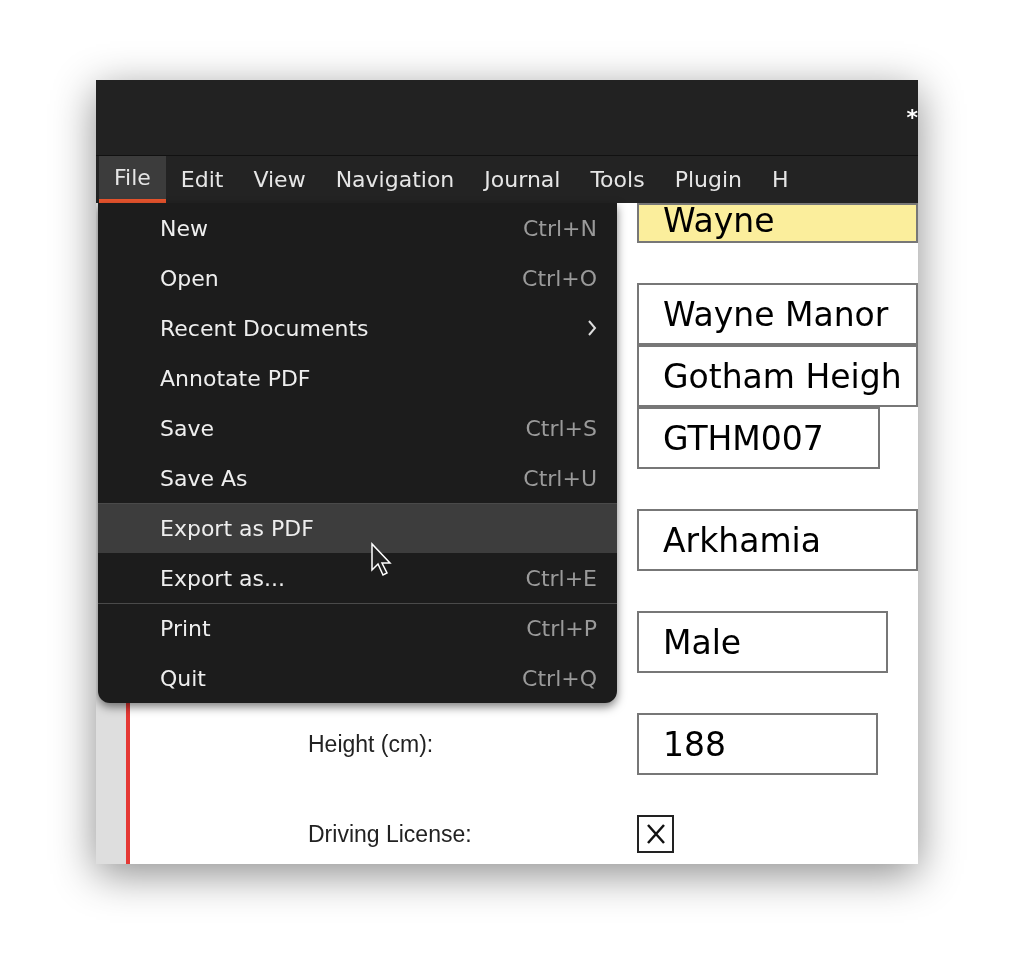  What do you see at coordinates (777, 314) in the screenshot?
I see `text-field: Wayne Manor` at bounding box center [777, 314].